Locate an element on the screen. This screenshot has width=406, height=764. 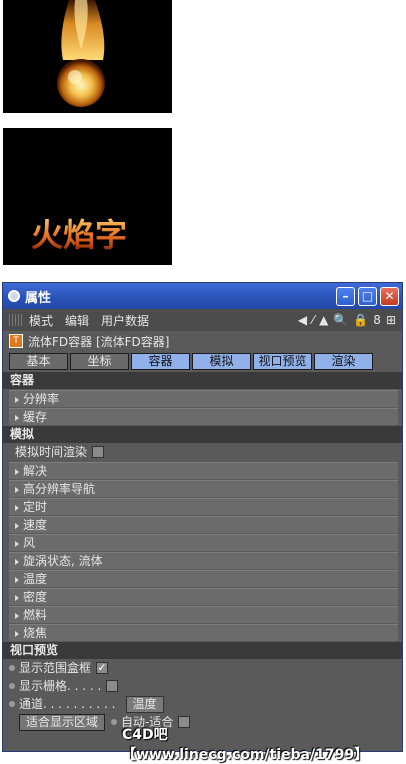
group-label: 速度 is located at coordinates (35, 525).